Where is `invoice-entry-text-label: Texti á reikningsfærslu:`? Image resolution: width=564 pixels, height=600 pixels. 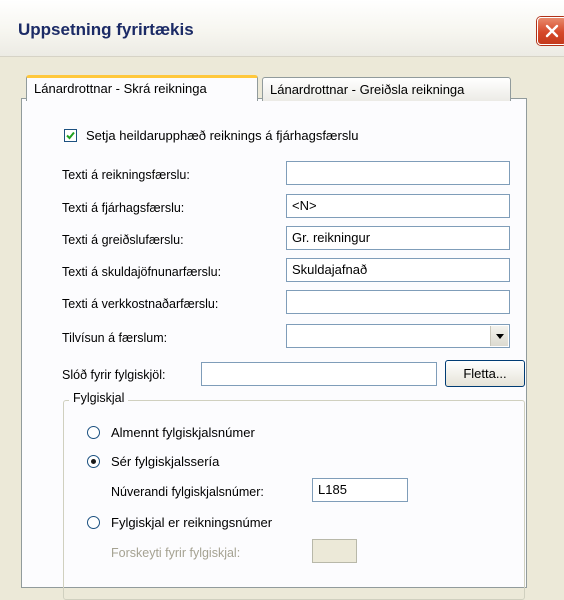
invoice-entry-text-label: Texti á reikningsfærslu: is located at coordinates (126, 175).